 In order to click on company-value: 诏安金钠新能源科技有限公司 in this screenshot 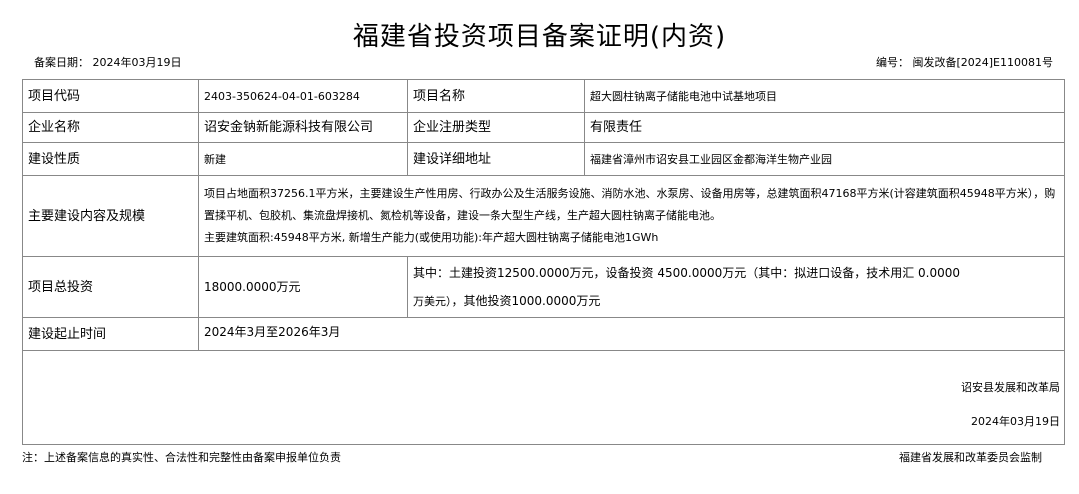, I will do `click(303, 127)`.